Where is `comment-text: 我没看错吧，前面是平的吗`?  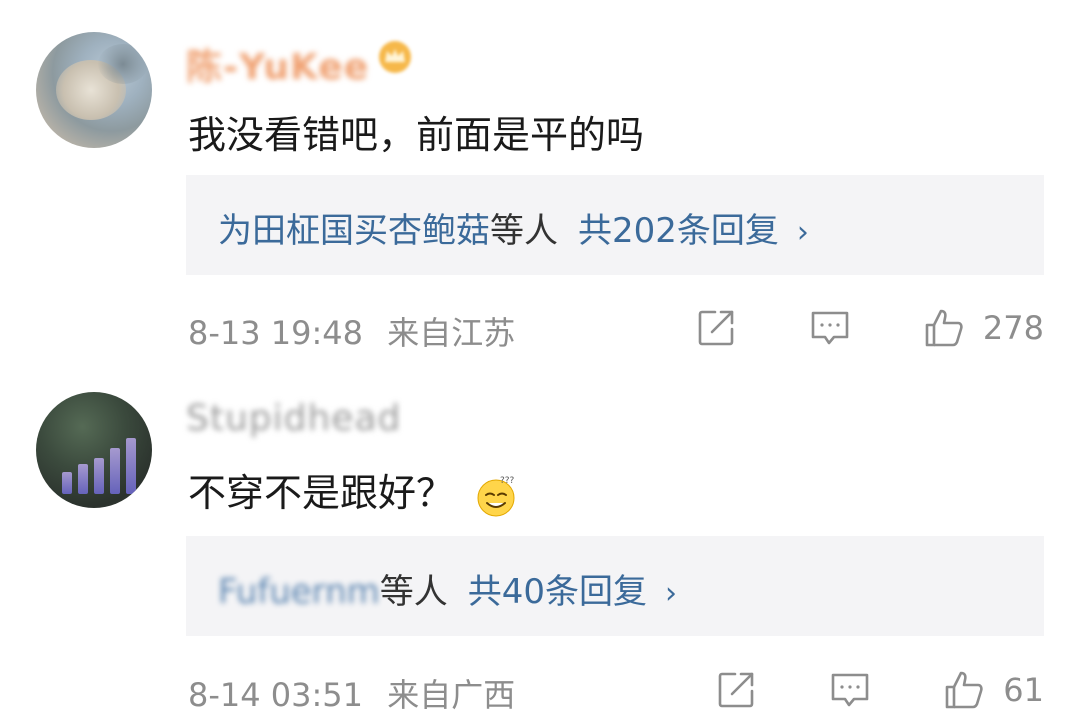 comment-text: 我没看错吧，前面是平的吗 is located at coordinates (416, 135).